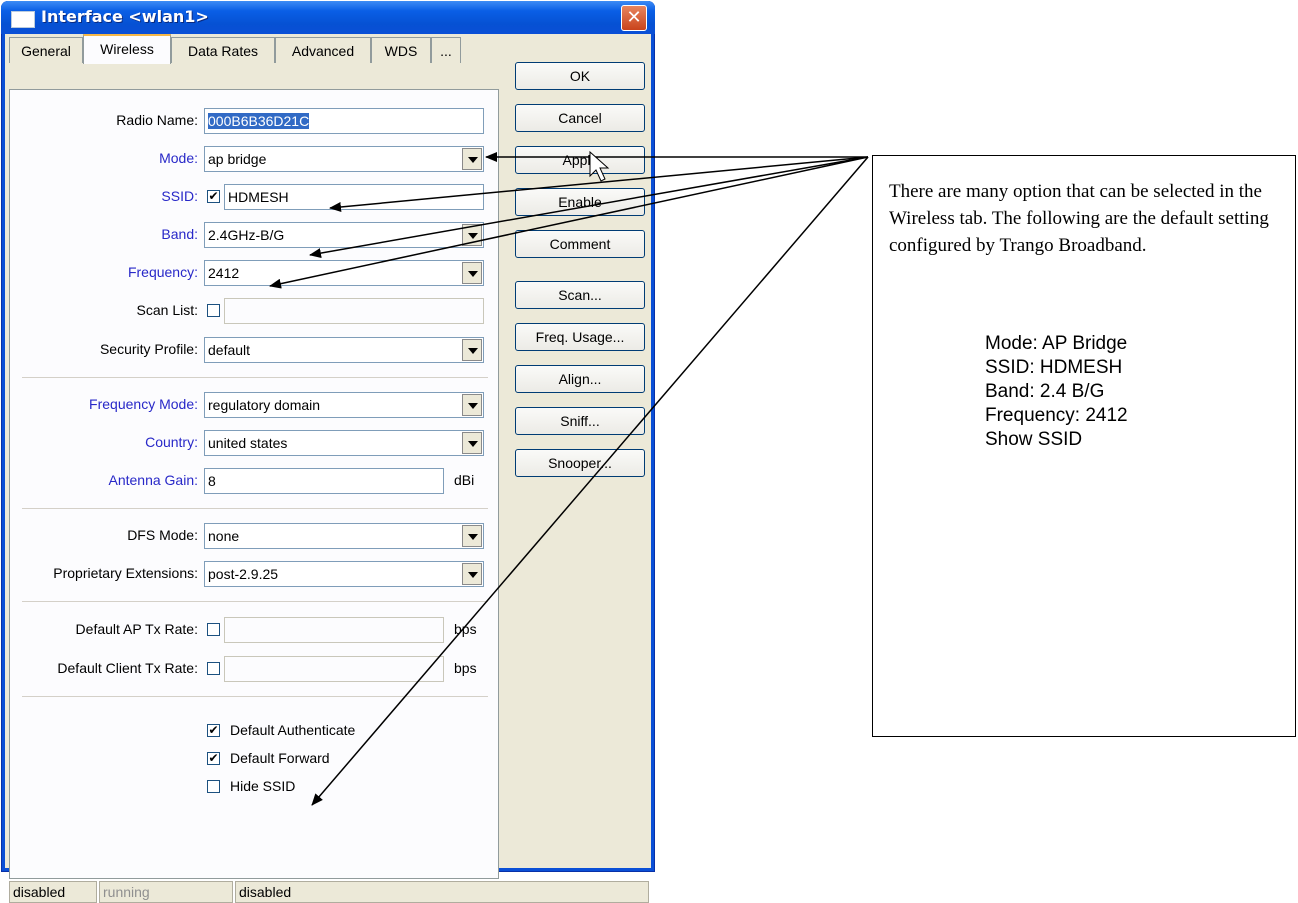 This screenshot has height=903, width=1298. Describe the element at coordinates (634, 18) in the screenshot. I see `close-button: ✕` at that location.